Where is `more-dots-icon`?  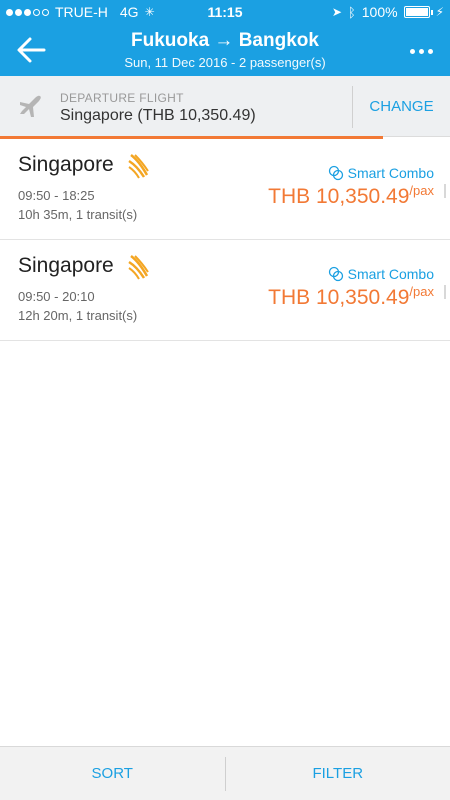 more-dots-icon is located at coordinates (412, 51).